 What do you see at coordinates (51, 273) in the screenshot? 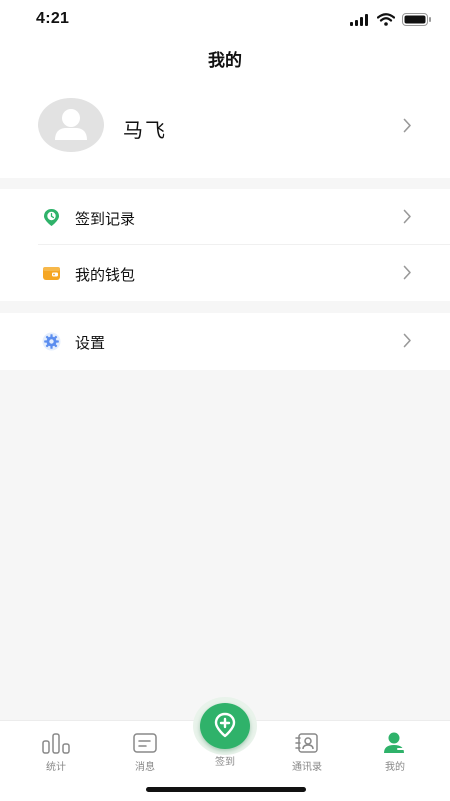
I see `wallet-icon` at bounding box center [51, 273].